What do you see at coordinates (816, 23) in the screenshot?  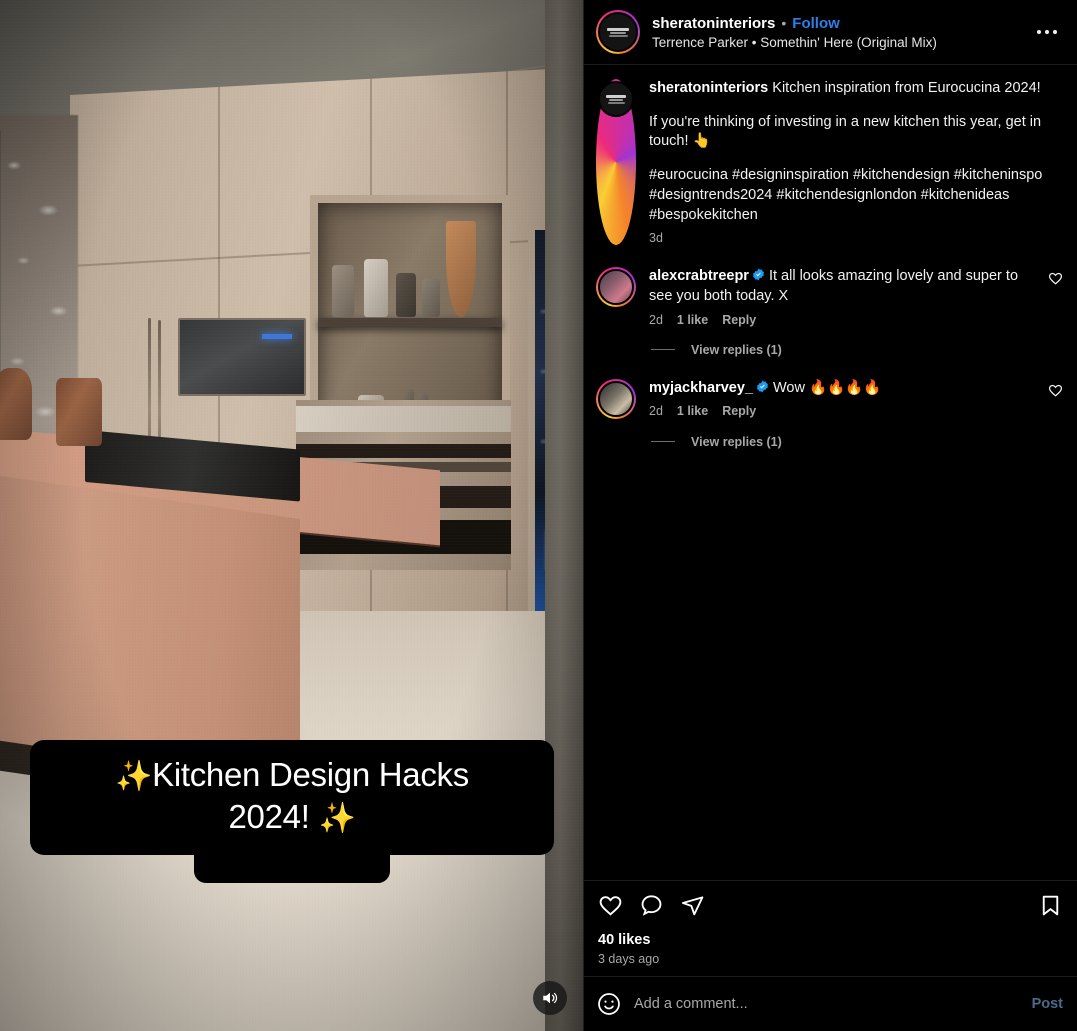 I see `follow-button: Follow` at bounding box center [816, 23].